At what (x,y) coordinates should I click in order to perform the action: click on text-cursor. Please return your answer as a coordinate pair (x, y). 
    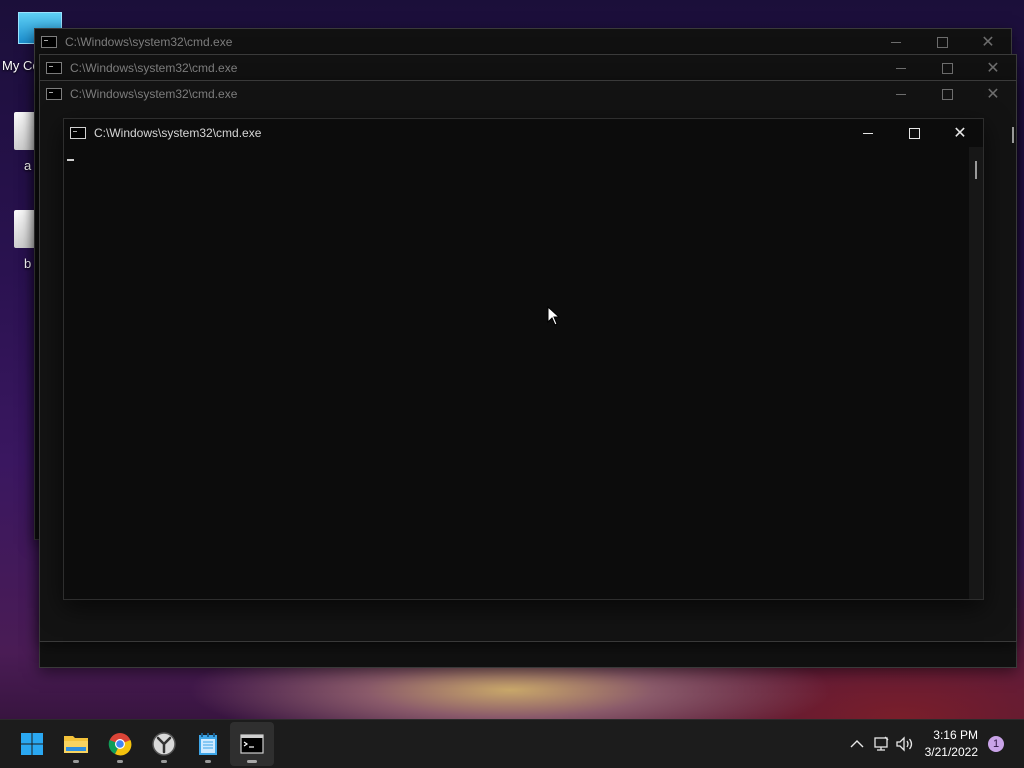
    Looking at the image, I should click on (70, 160).